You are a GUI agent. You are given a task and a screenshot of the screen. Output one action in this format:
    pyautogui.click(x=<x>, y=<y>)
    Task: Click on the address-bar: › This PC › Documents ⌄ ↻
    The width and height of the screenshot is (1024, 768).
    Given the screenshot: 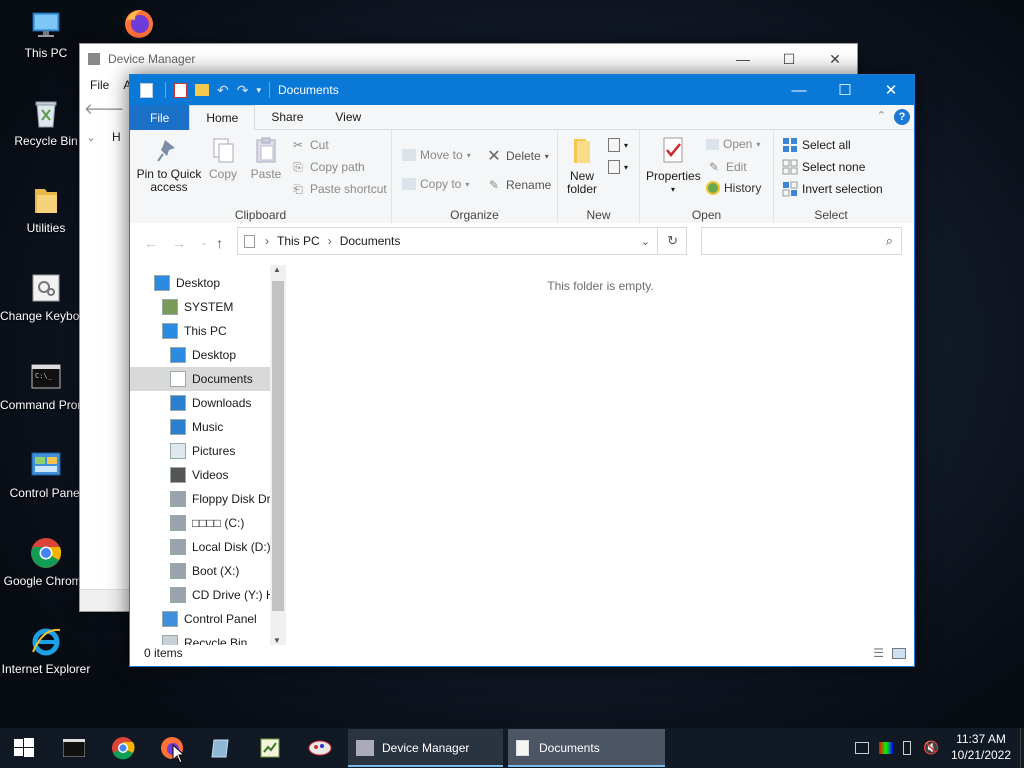 What is the action you would take?
    pyautogui.click(x=462, y=241)
    